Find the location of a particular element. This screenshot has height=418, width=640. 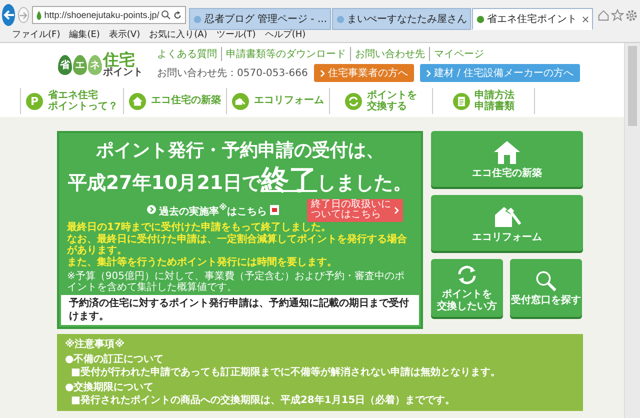

scrollbar is located at coordinates (632, 230).